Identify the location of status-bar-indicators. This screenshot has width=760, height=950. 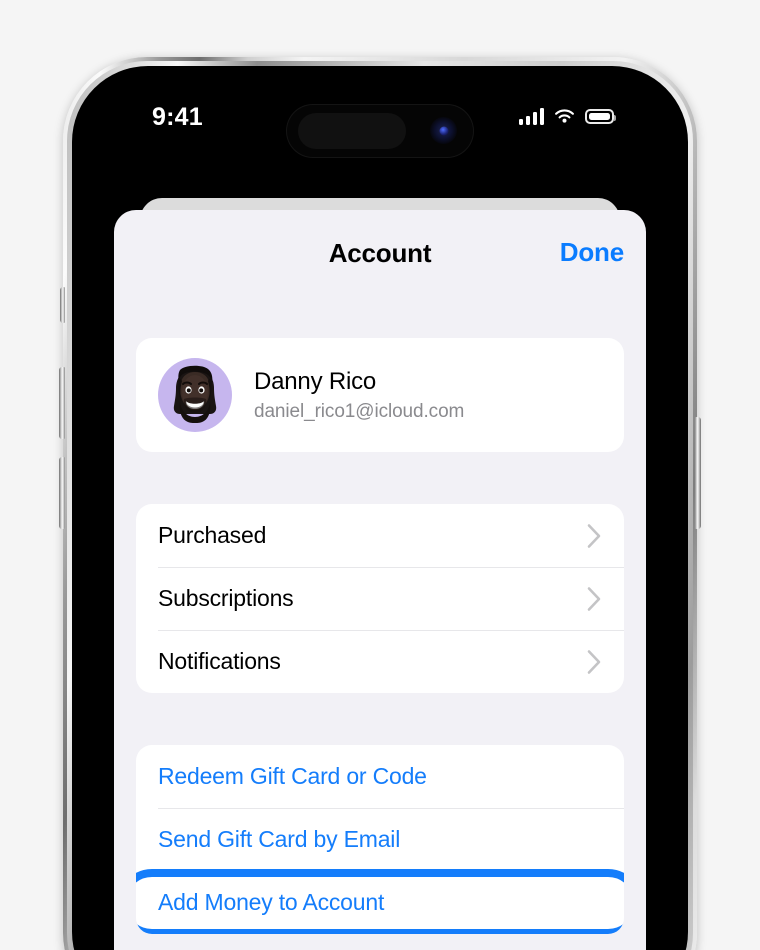
(567, 116).